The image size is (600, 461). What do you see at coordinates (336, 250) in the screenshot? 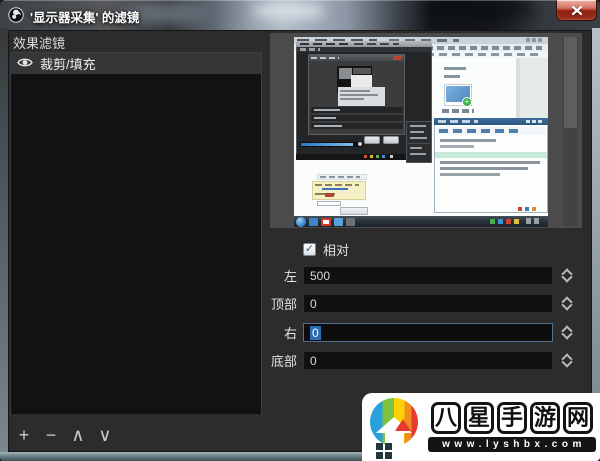
I see `relative-checkbox-label: 相对` at bounding box center [336, 250].